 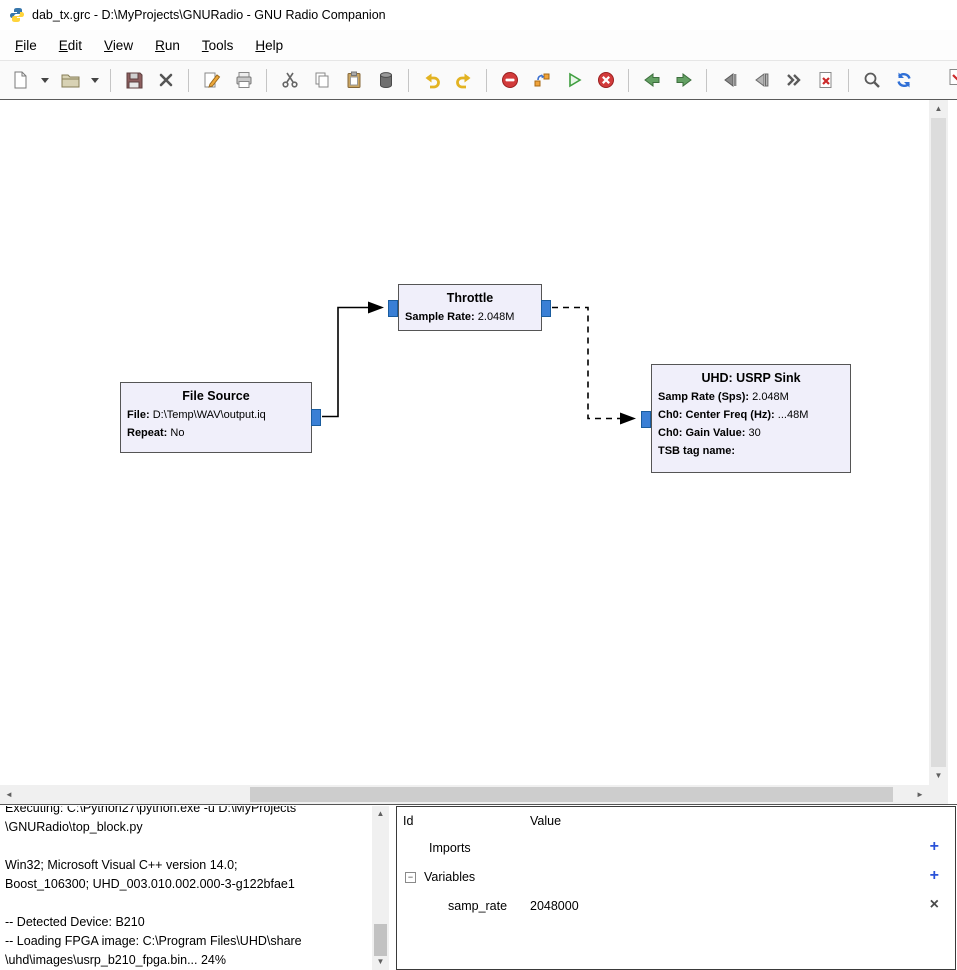 I want to click on block-param: Repeat: No, so click(x=216, y=433).